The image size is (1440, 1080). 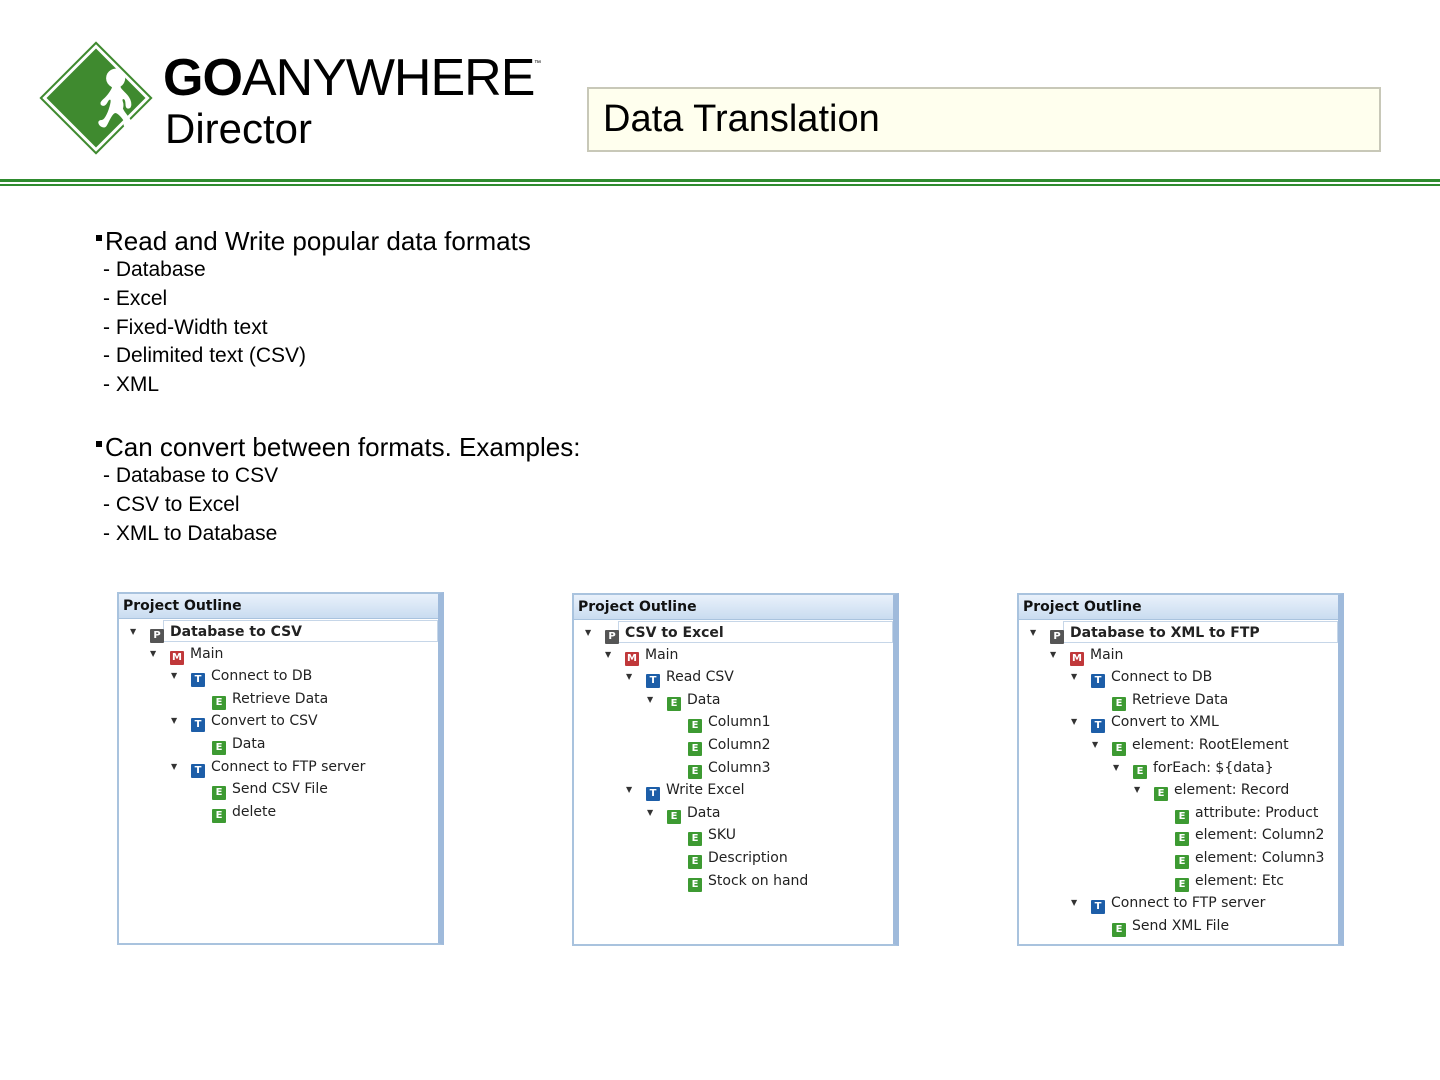 I want to click on tree-node: Eattribute: Product, so click(x=1246, y=813).